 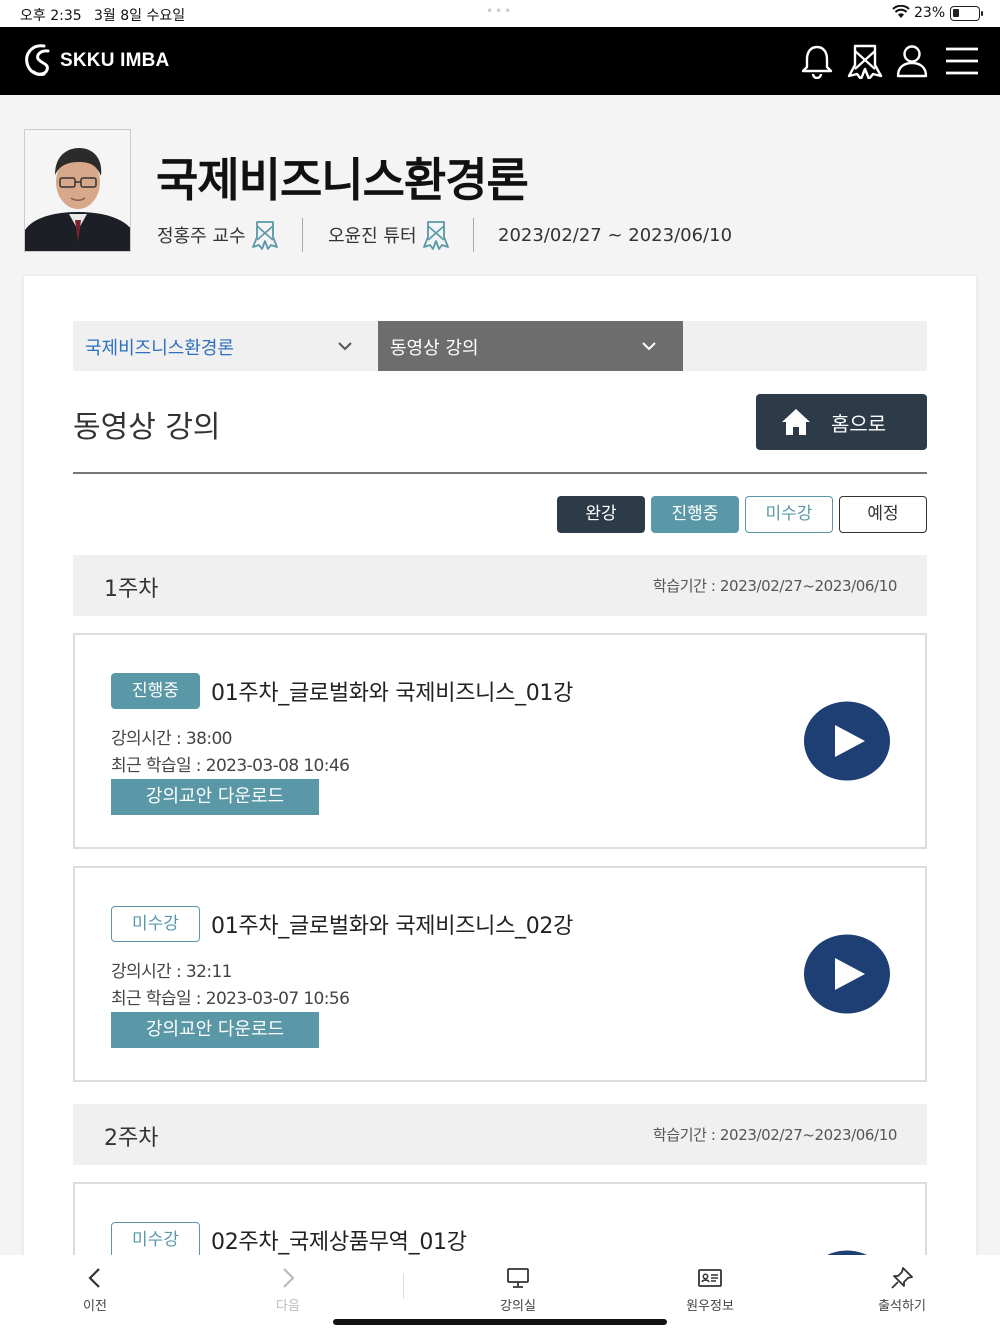 I want to click on lecture-title: 01주차_글로벌화와 국제비즈니스_02강, so click(x=392, y=926).